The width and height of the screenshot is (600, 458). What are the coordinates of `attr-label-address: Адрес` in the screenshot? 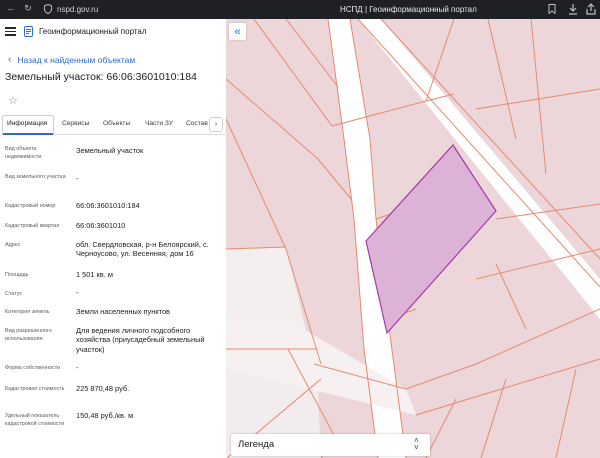 It's located at (13, 245).